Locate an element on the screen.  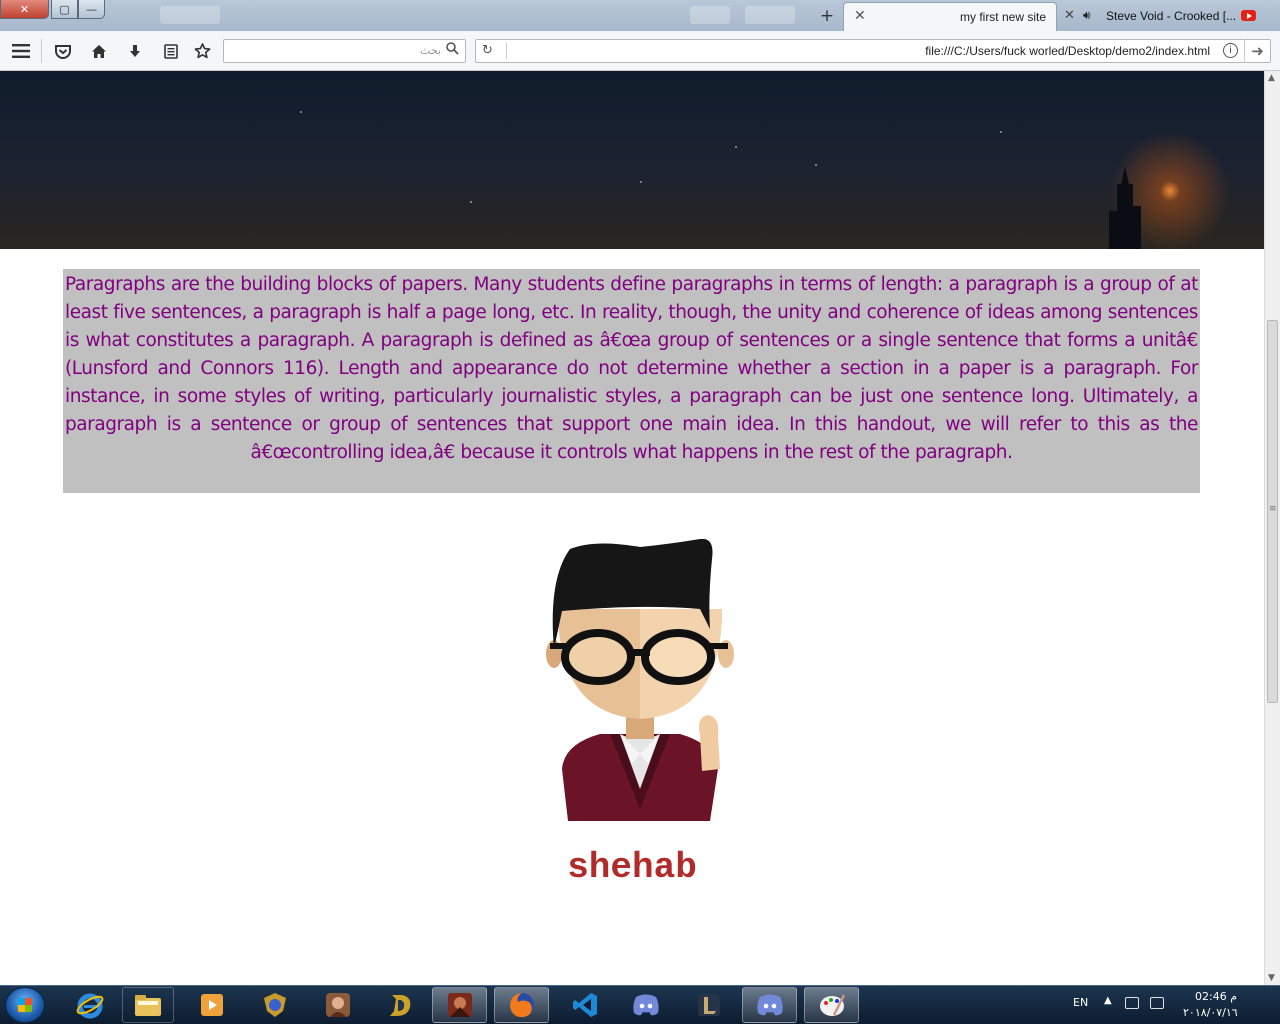
scroll-thumb is located at coordinates (1272, 511).